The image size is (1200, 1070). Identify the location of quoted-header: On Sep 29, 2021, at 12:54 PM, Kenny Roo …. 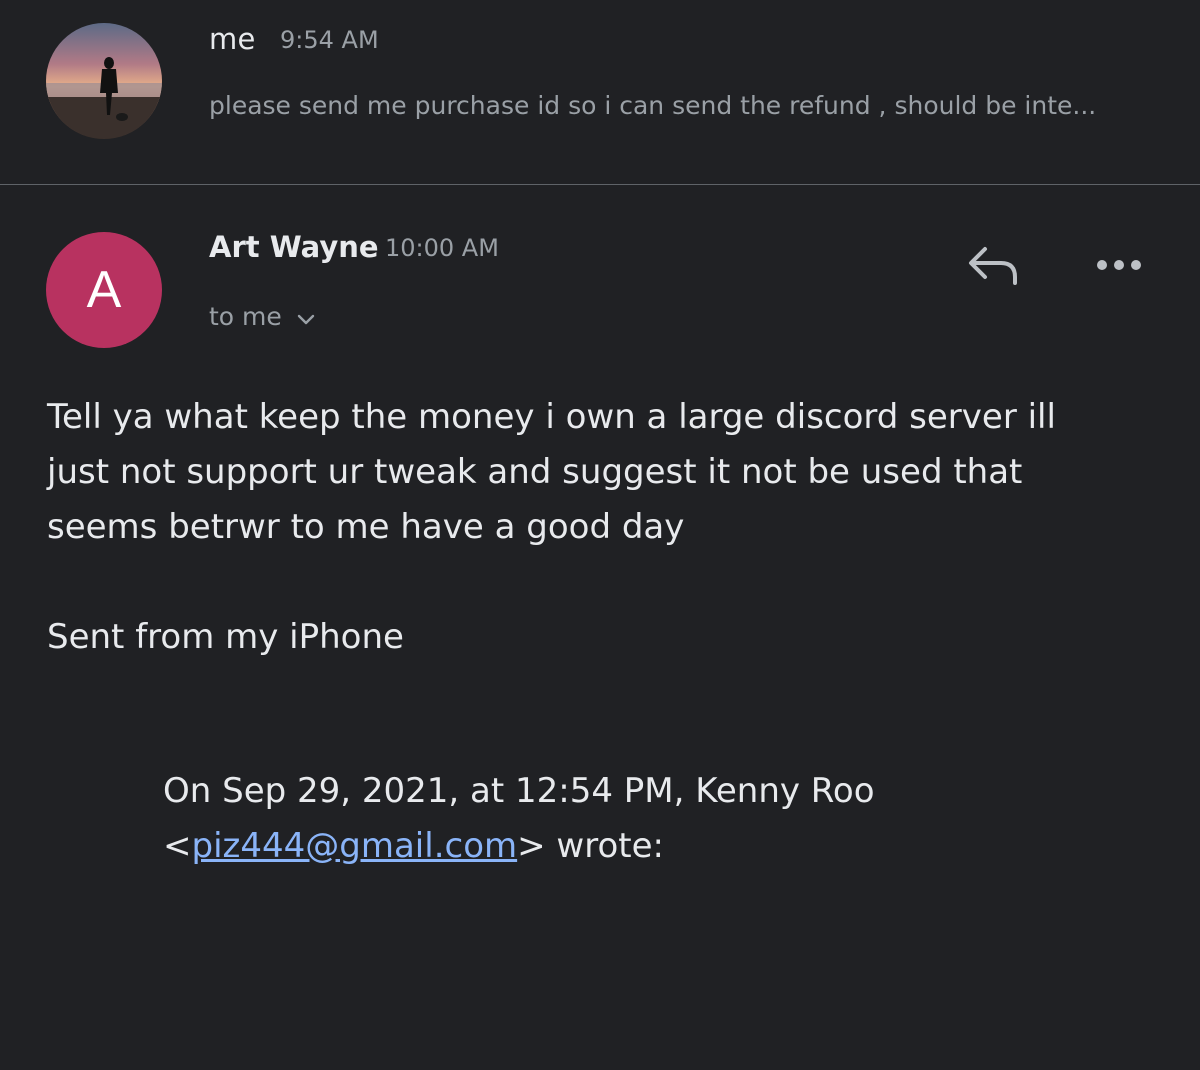
(653, 819).